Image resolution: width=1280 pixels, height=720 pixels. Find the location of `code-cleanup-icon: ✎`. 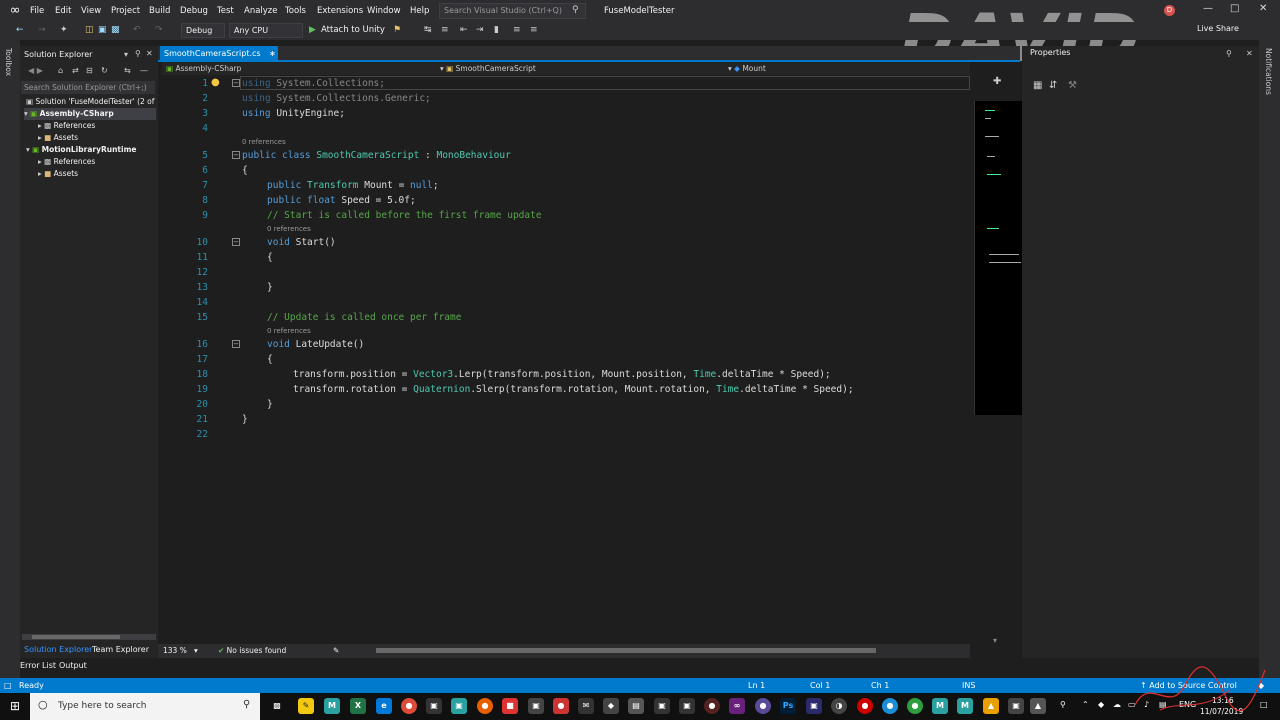

code-cleanup-icon: ✎ is located at coordinates (336, 651).